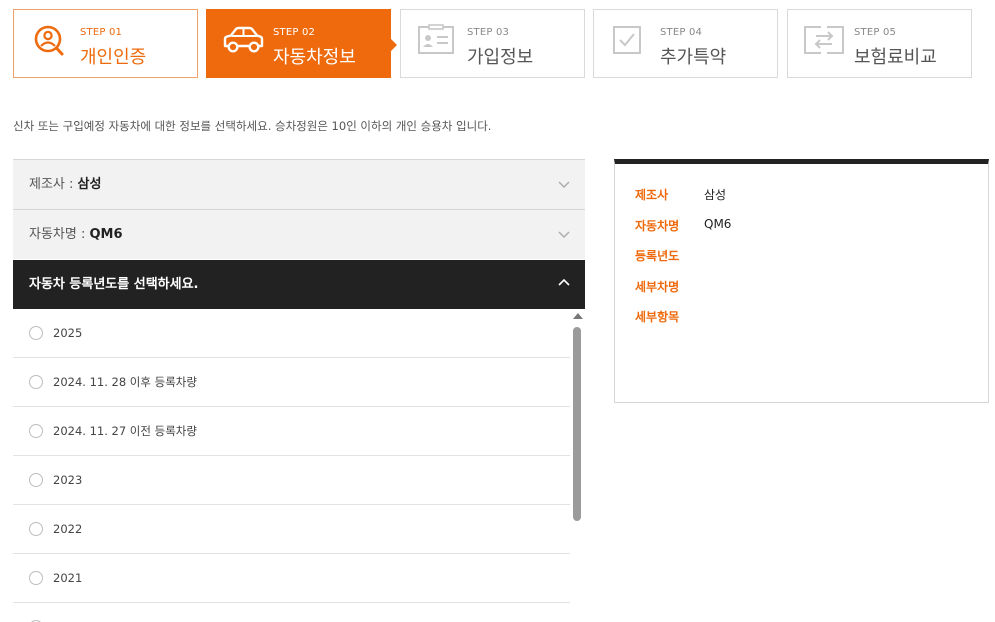  Describe the element at coordinates (488, 32) in the screenshot. I see `step-number: STEP 03` at that location.